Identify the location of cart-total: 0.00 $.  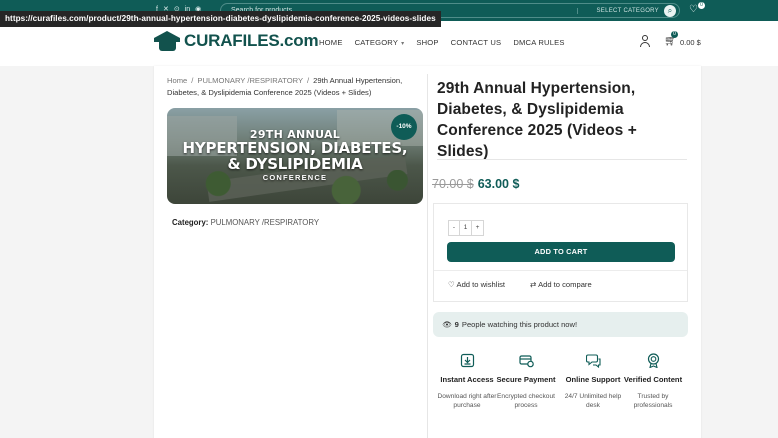
(690, 42).